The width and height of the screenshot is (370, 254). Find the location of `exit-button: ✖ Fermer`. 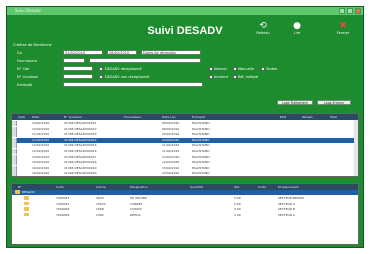

exit-button: ✖ Fermer is located at coordinates (343, 28).